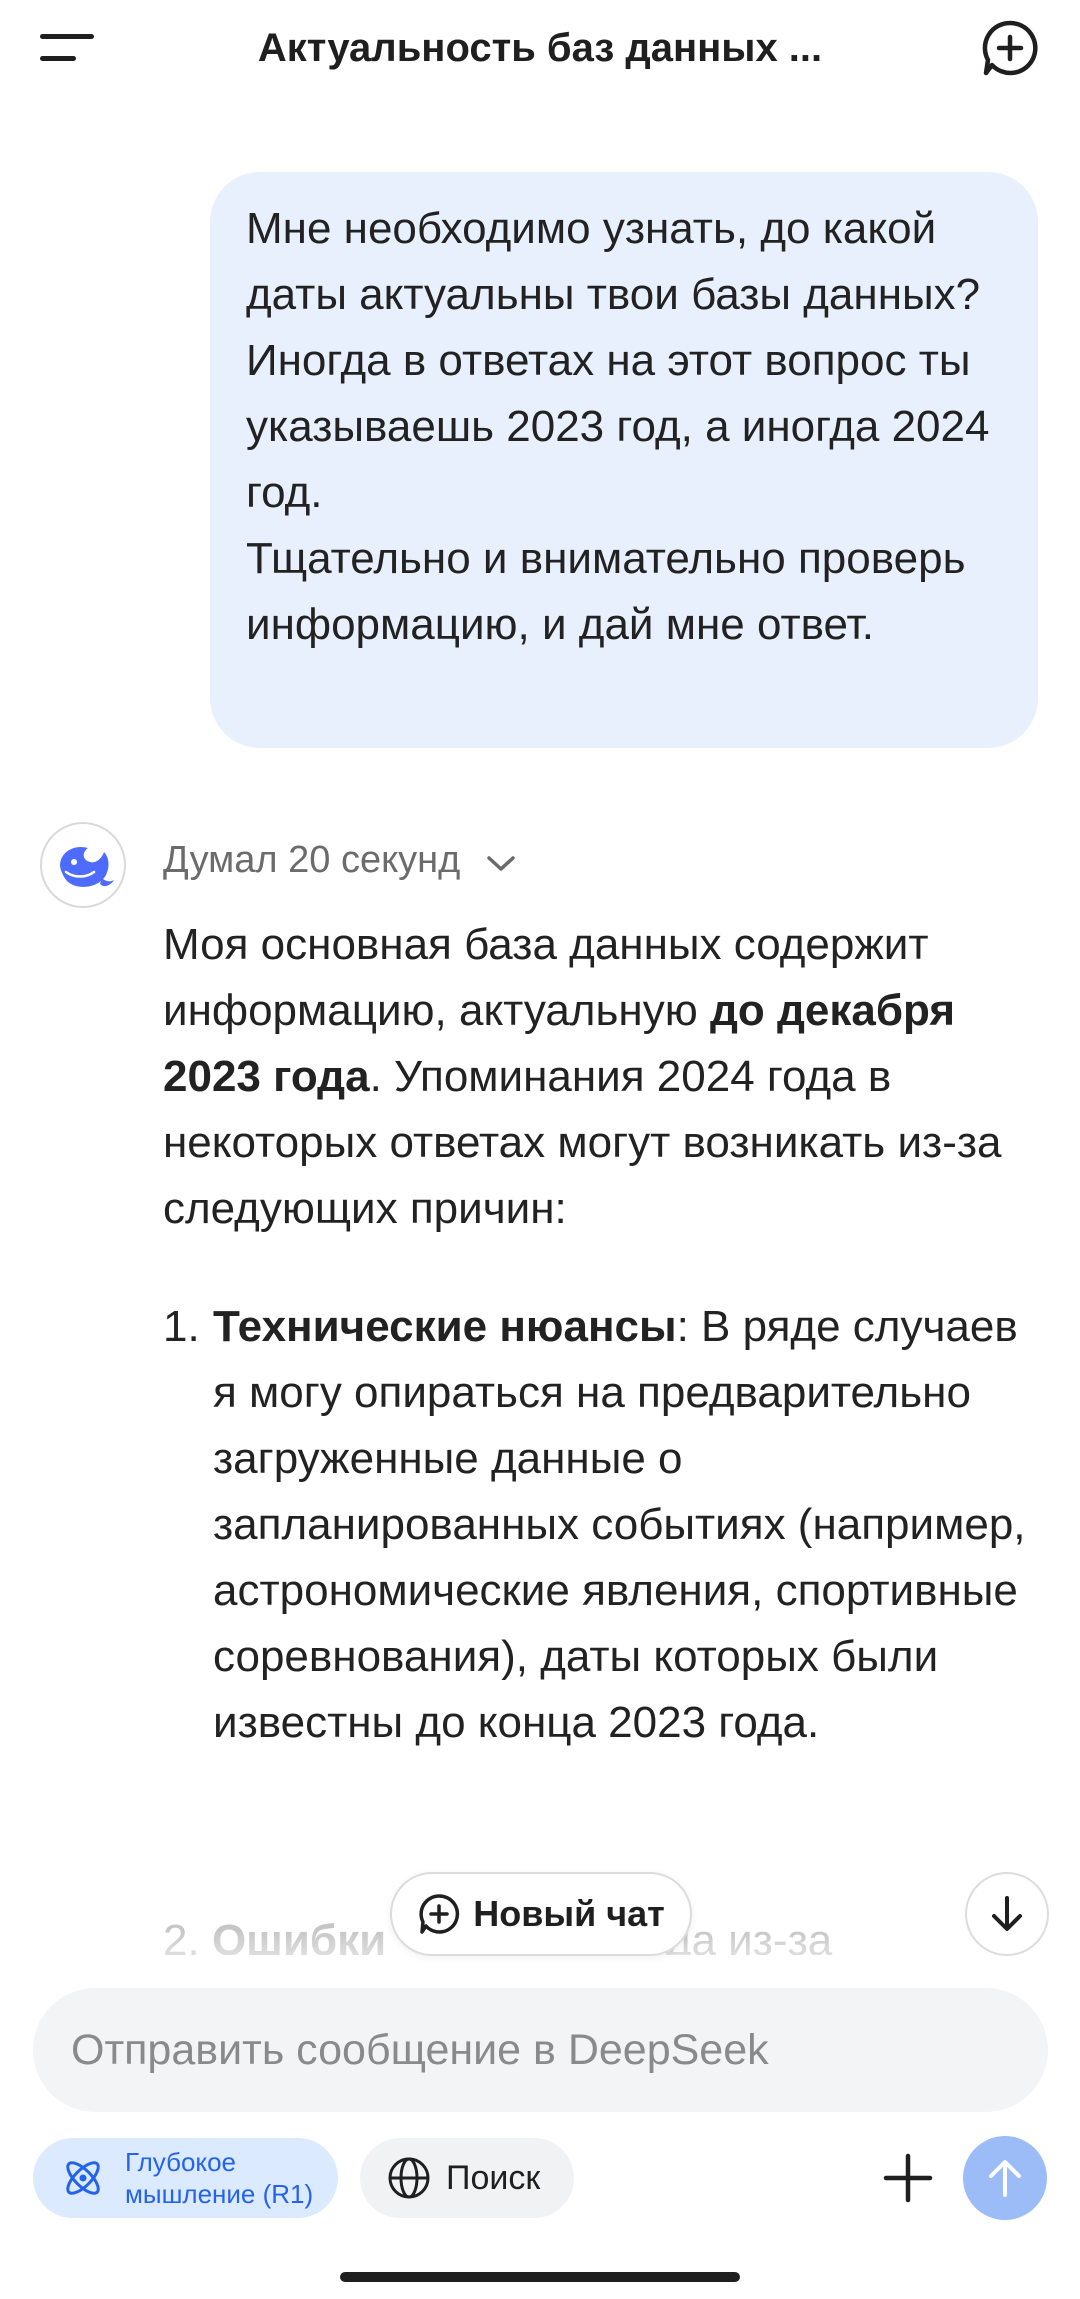 This screenshot has height=2299, width=1080. I want to click on deep-thinking-toggle: Глубокое мышление (R1), so click(185, 2178).